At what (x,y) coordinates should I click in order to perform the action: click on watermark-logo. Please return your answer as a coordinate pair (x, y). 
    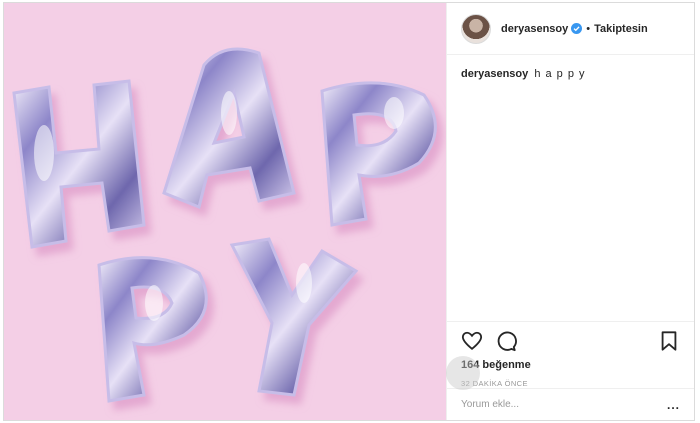
    Looking at the image, I should click on (463, 373).